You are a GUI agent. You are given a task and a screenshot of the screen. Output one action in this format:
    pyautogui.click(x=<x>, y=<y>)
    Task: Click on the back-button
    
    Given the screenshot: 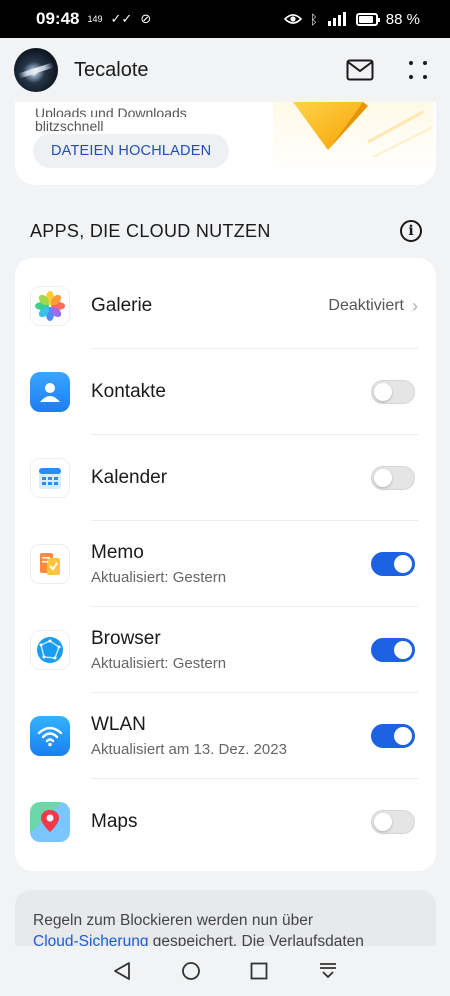 What is the action you would take?
    pyautogui.click(x=122, y=971)
    